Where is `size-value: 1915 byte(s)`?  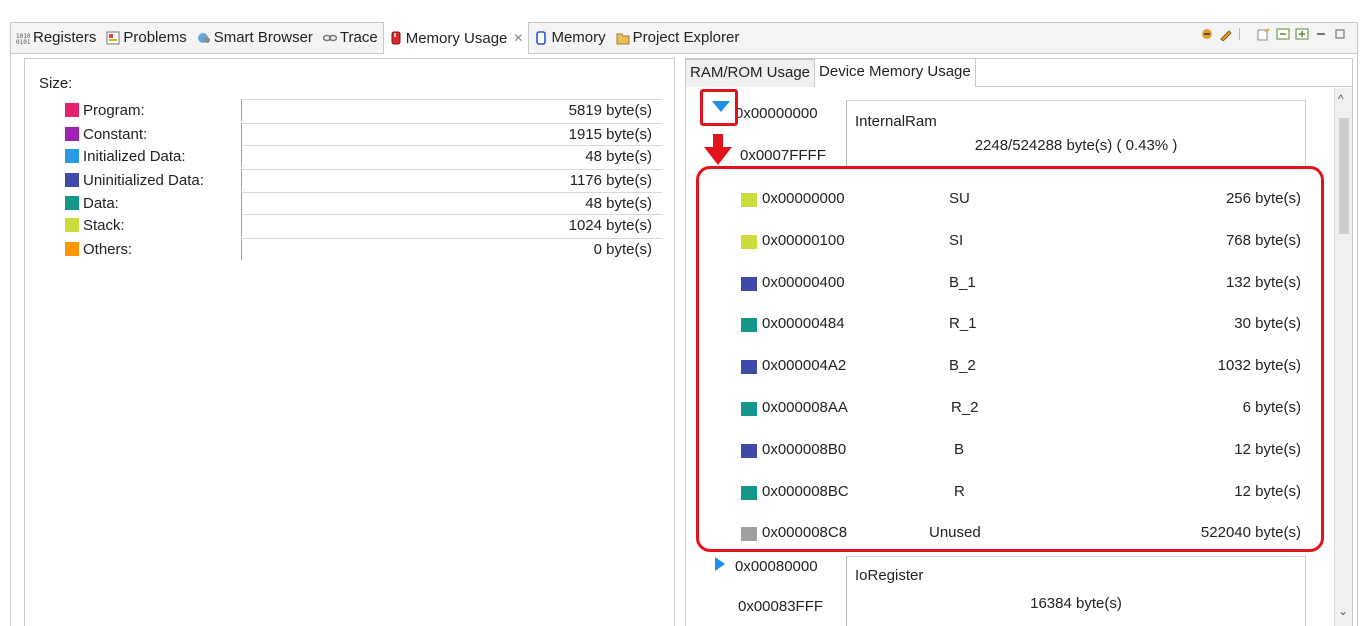
size-value: 1915 byte(s) is located at coordinates (610, 134).